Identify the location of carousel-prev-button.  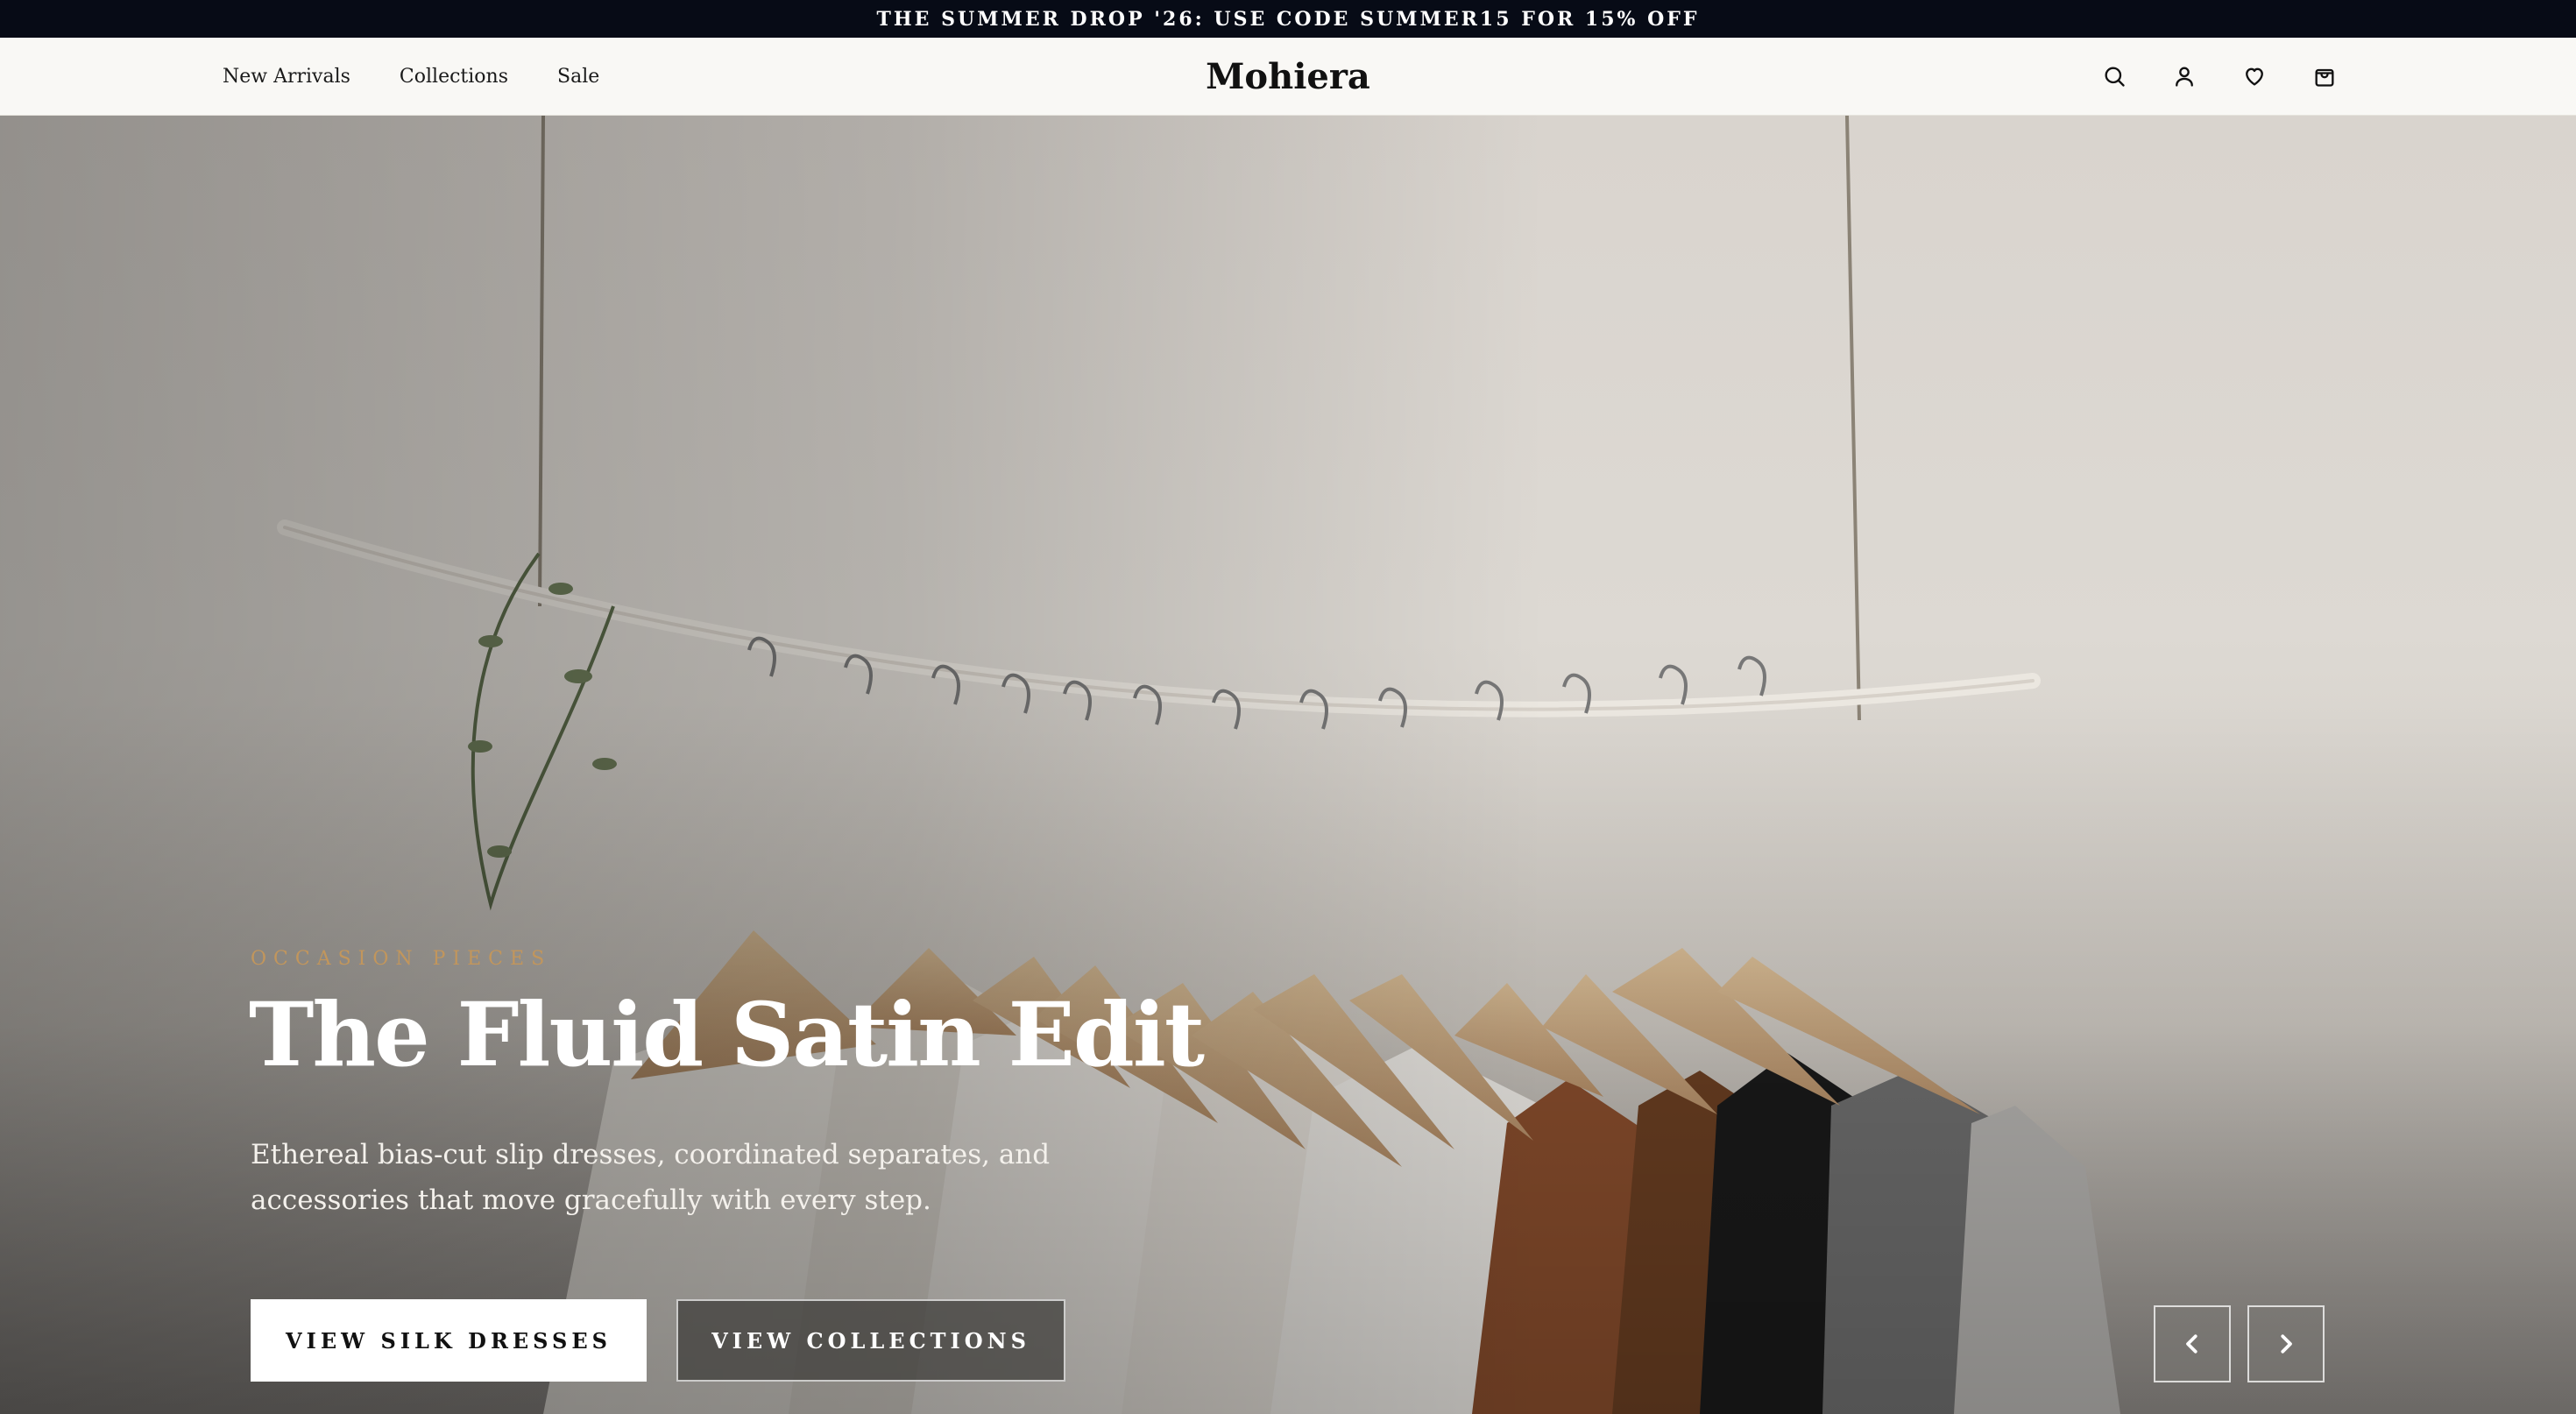
(2192, 1343).